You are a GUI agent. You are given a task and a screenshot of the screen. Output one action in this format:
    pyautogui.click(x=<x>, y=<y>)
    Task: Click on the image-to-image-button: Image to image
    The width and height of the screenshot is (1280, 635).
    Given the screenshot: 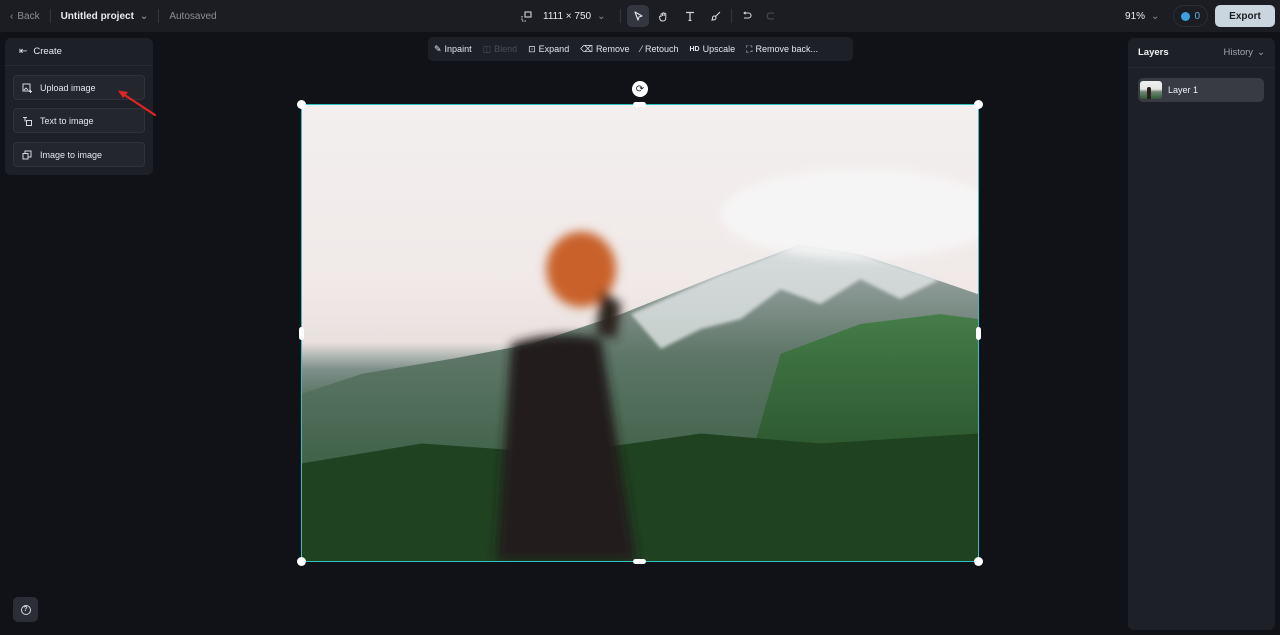 What is the action you would take?
    pyautogui.click(x=79, y=154)
    